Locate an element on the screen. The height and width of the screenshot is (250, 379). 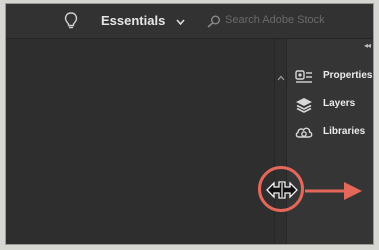
double-chevron-icon: ◂◂ is located at coordinates (367, 45).